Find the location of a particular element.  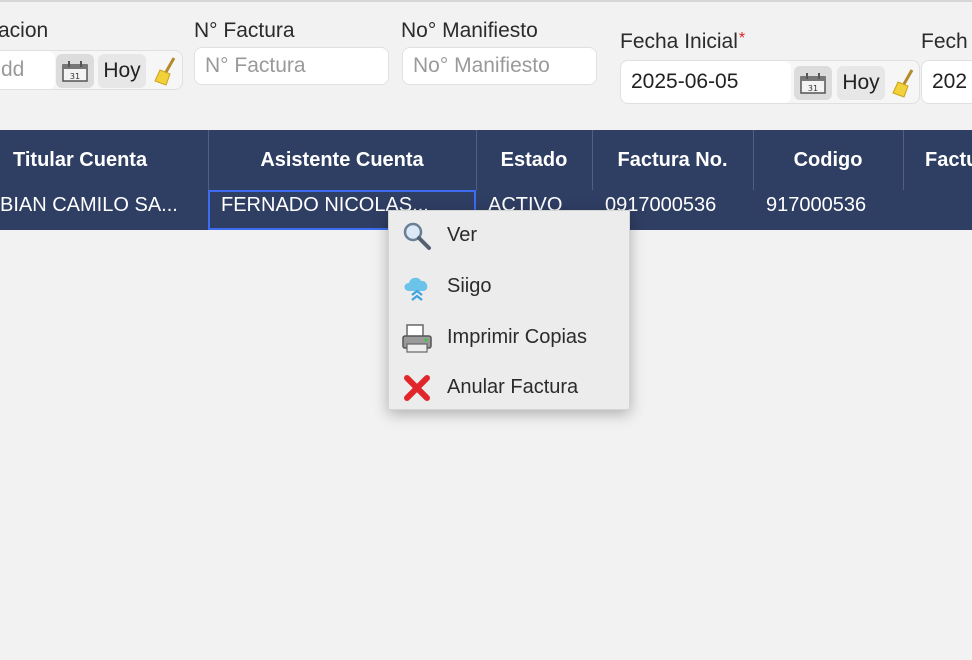

menu-item-label: Ver is located at coordinates (462, 234).